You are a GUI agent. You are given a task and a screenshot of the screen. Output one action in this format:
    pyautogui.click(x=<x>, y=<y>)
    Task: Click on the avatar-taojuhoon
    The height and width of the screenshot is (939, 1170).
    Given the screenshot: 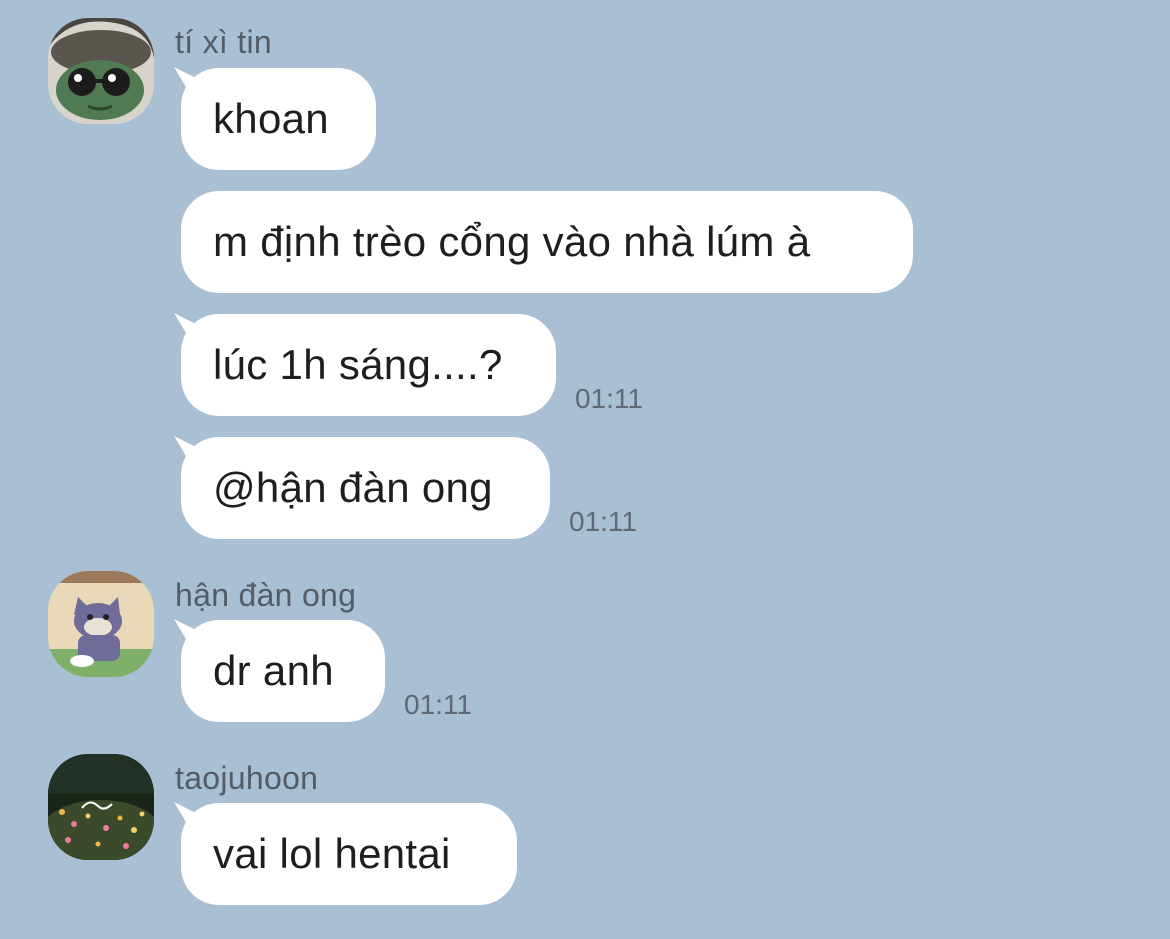 What is the action you would take?
    pyautogui.click(x=101, y=807)
    